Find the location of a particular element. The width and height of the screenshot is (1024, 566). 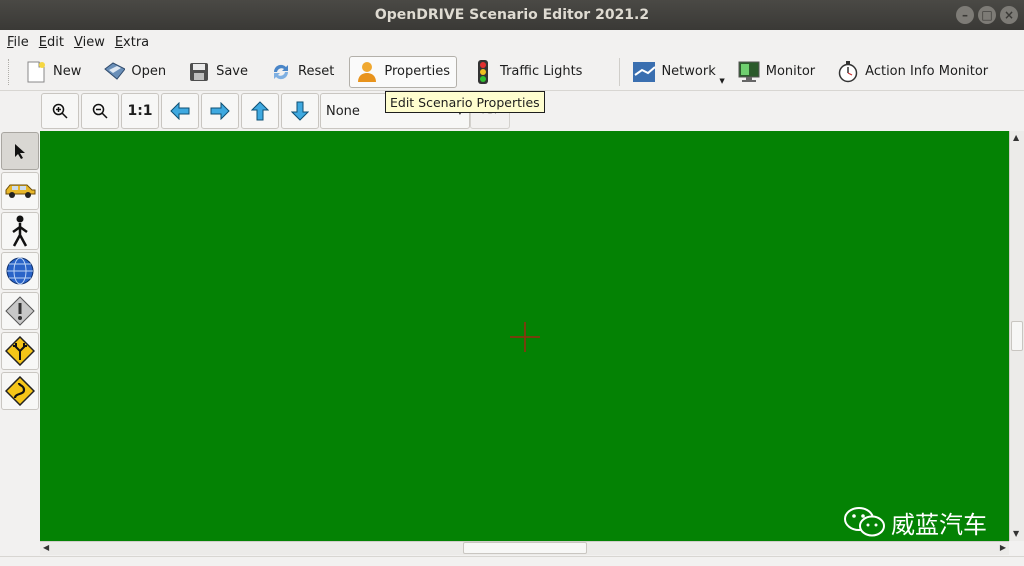

save-disk-icon is located at coordinates (199, 72).